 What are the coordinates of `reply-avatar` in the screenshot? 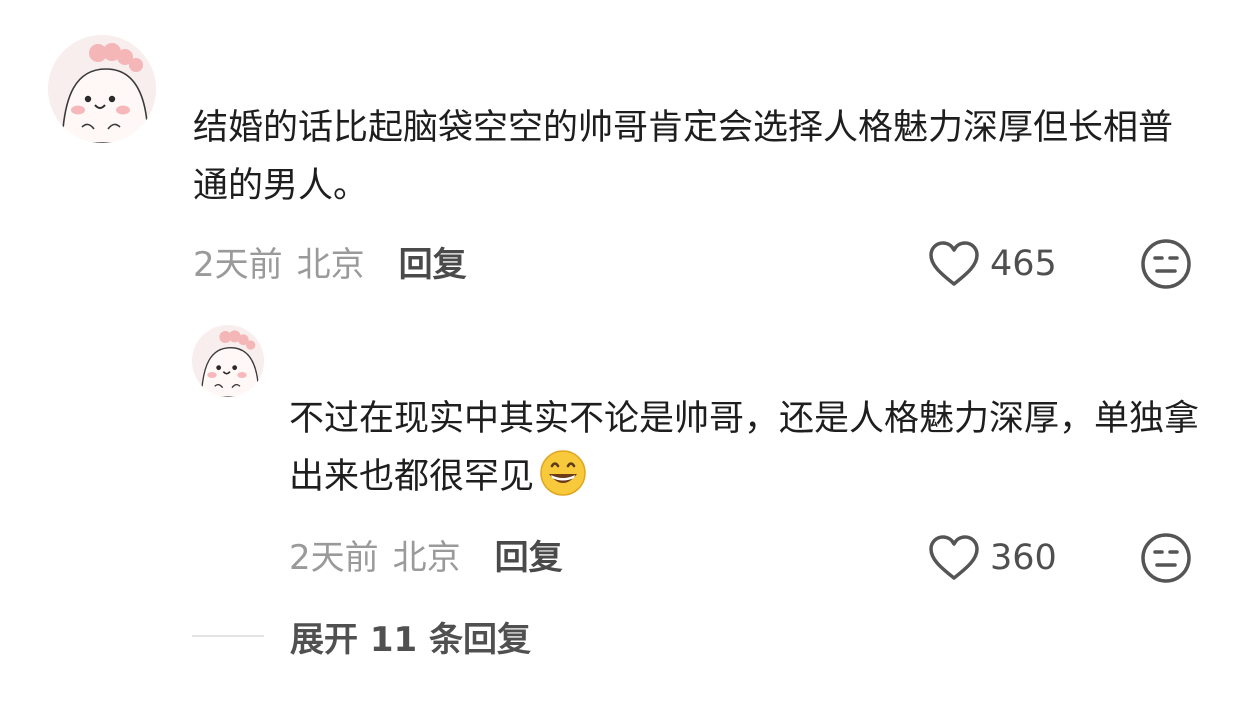 It's located at (228, 361).